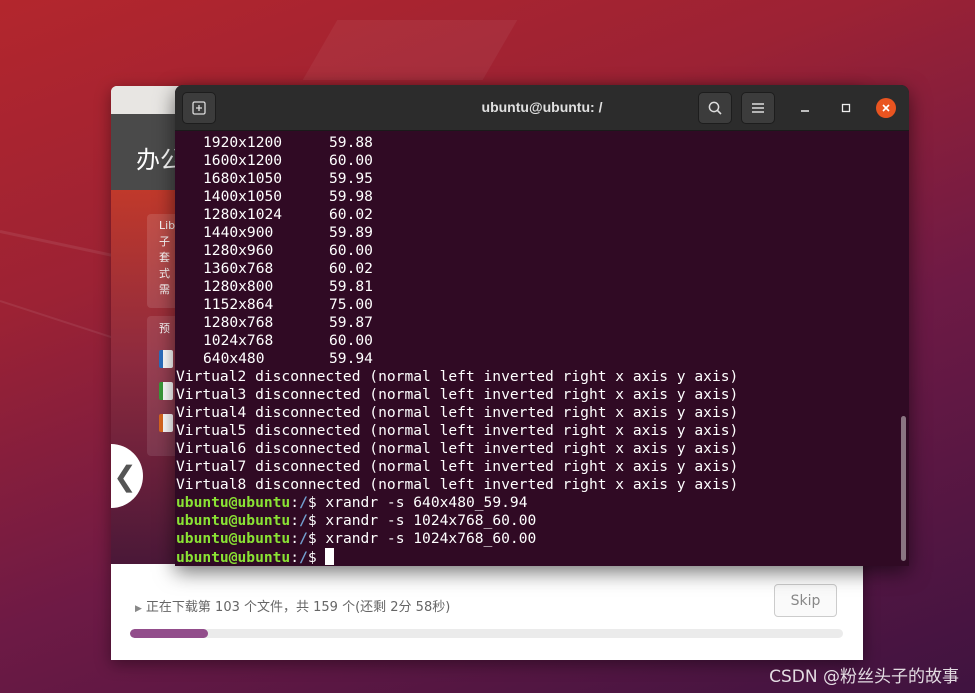  What do you see at coordinates (238, 286) in the screenshot?
I see `mode-resolution: 1280x800` at bounding box center [238, 286].